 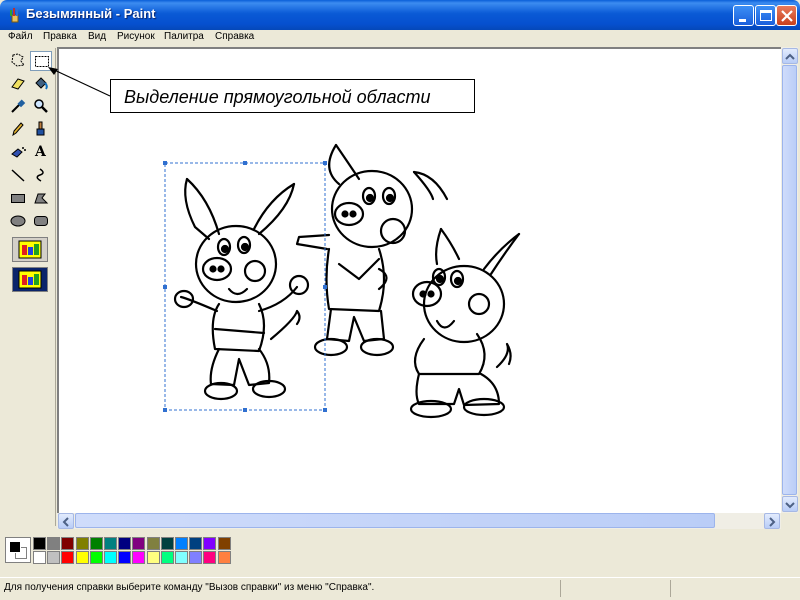 What do you see at coordinates (97, 37) in the screenshot?
I see `menu-view: Вид` at bounding box center [97, 37].